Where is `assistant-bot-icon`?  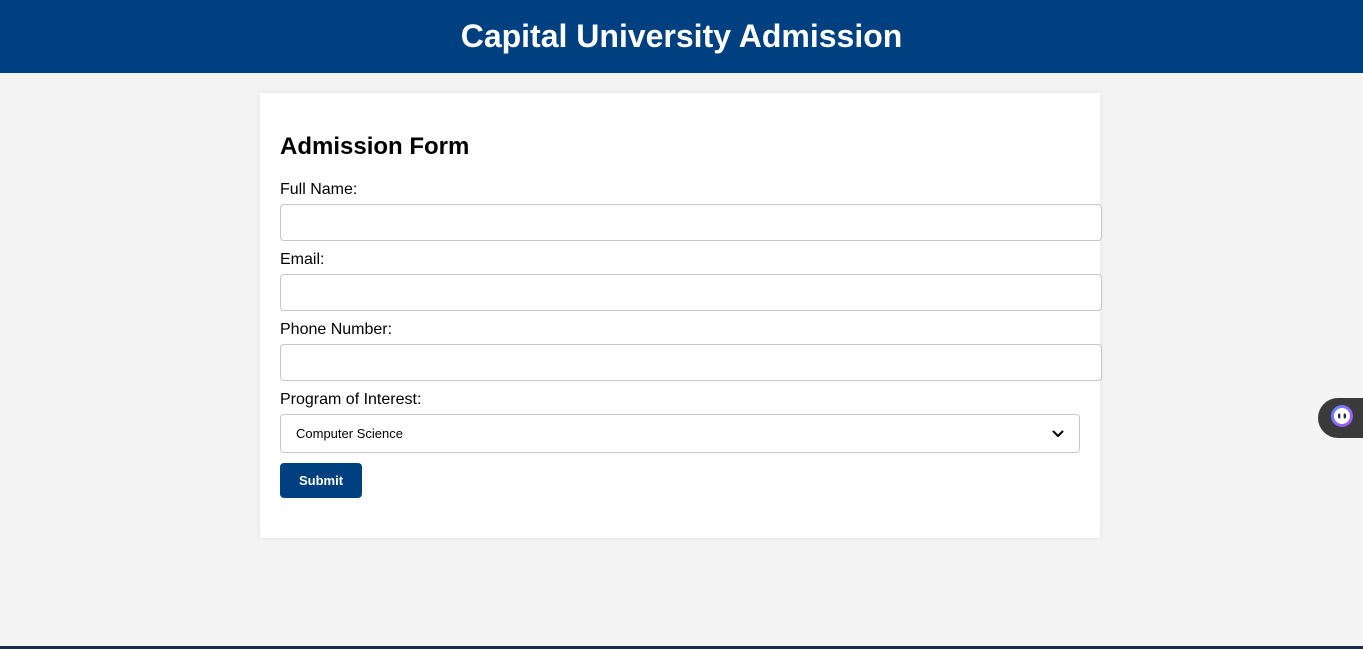 assistant-bot-icon is located at coordinates (1342, 418).